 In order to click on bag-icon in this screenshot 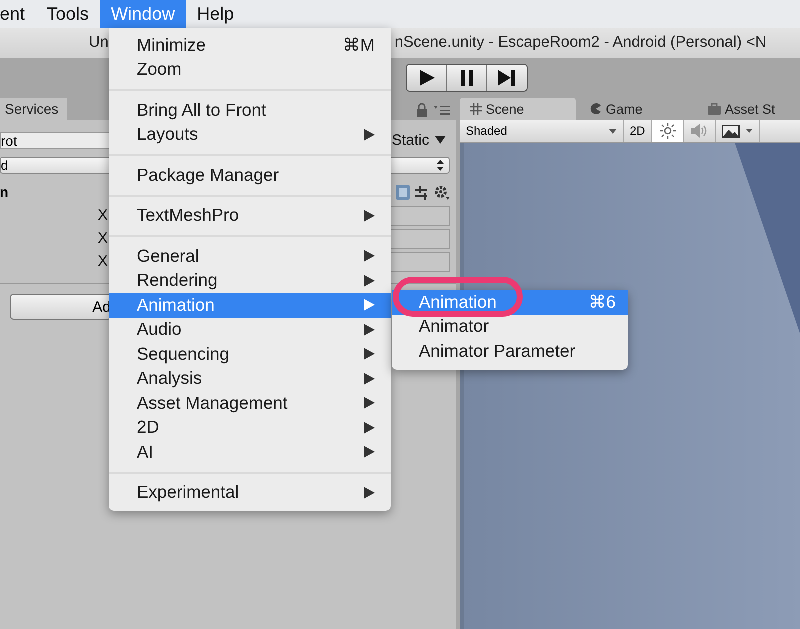, I will do `click(714, 109)`.